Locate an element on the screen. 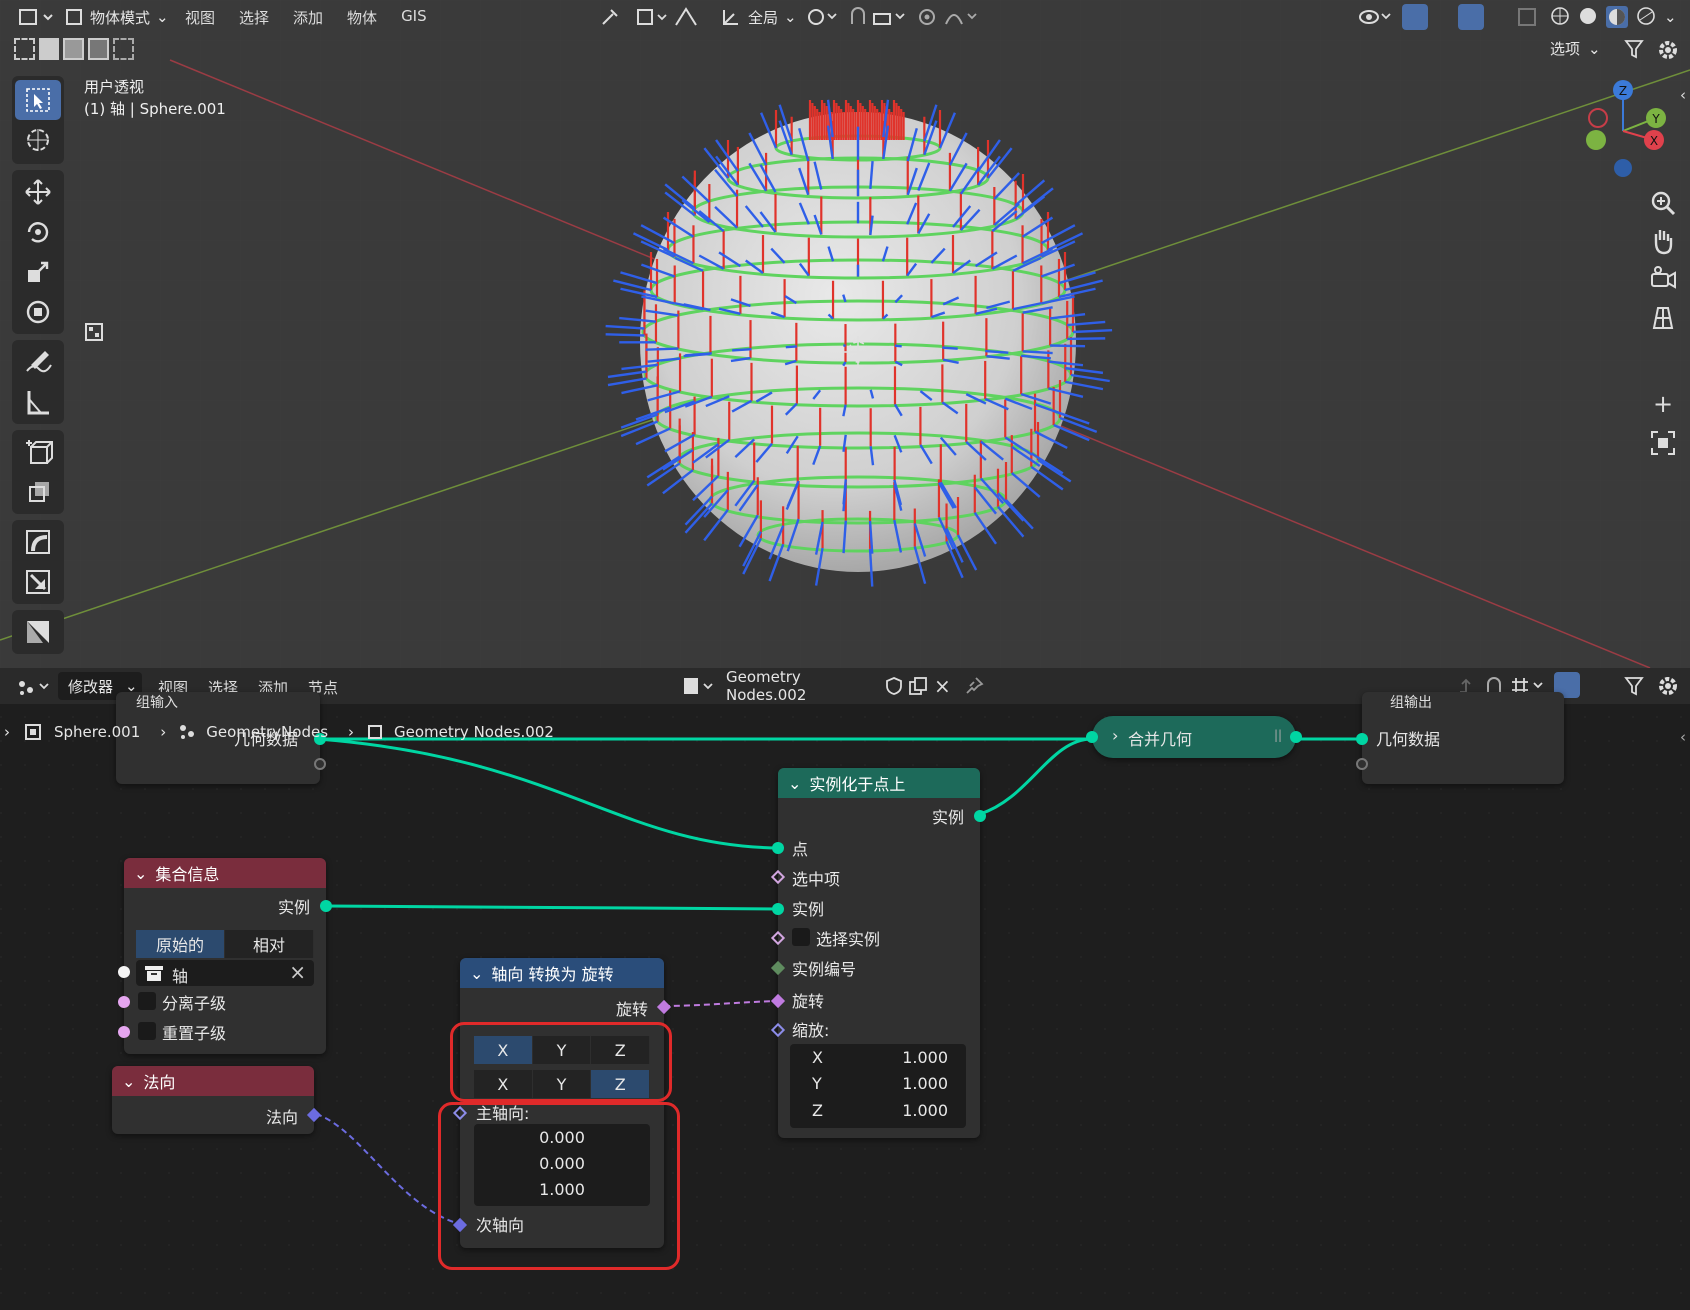 The height and width of the screenshot is (1310, 1690). node-collection-info: ⌄ 集合信息 实例 原始的 相对 轴 × 分离子级 重置子级 is located at coordinates (225, 956).